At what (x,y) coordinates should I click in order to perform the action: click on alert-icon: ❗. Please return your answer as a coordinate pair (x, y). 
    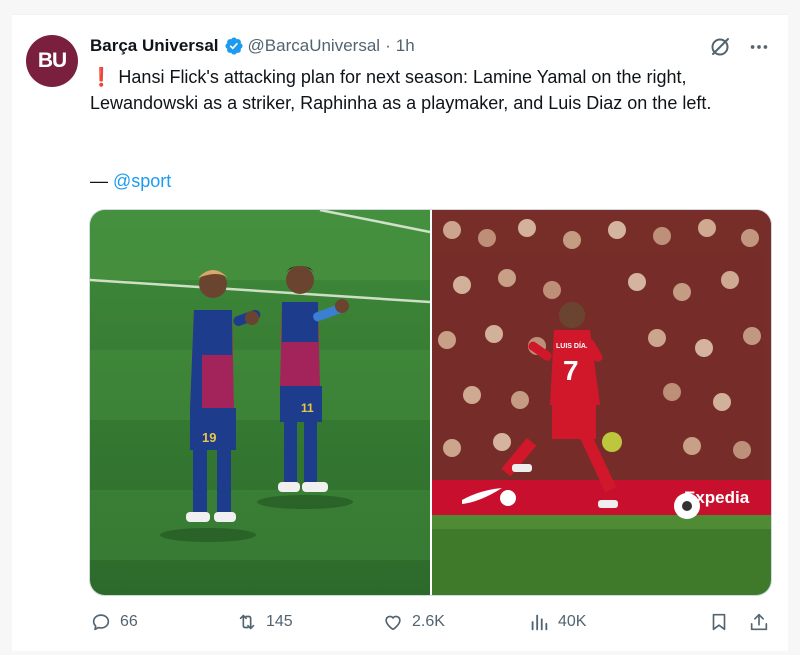
    Looking at the image, I should click on (101, 77).